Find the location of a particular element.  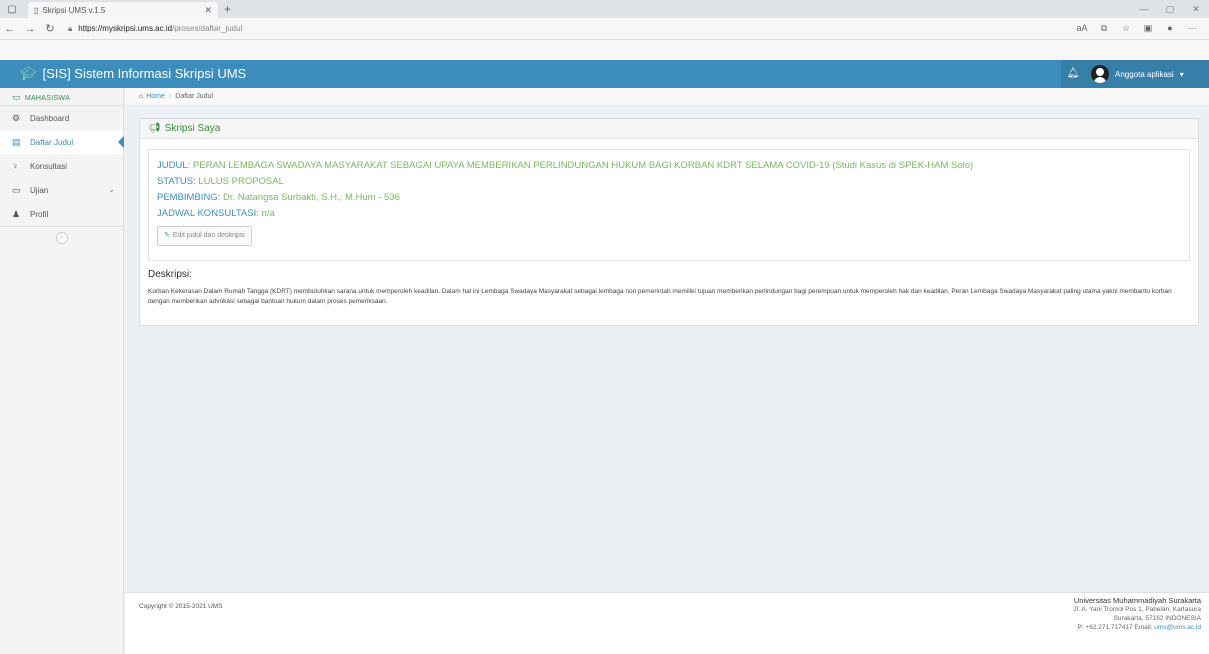

url-path: /proses/daftar_judul is located at coordinates (207, 28).